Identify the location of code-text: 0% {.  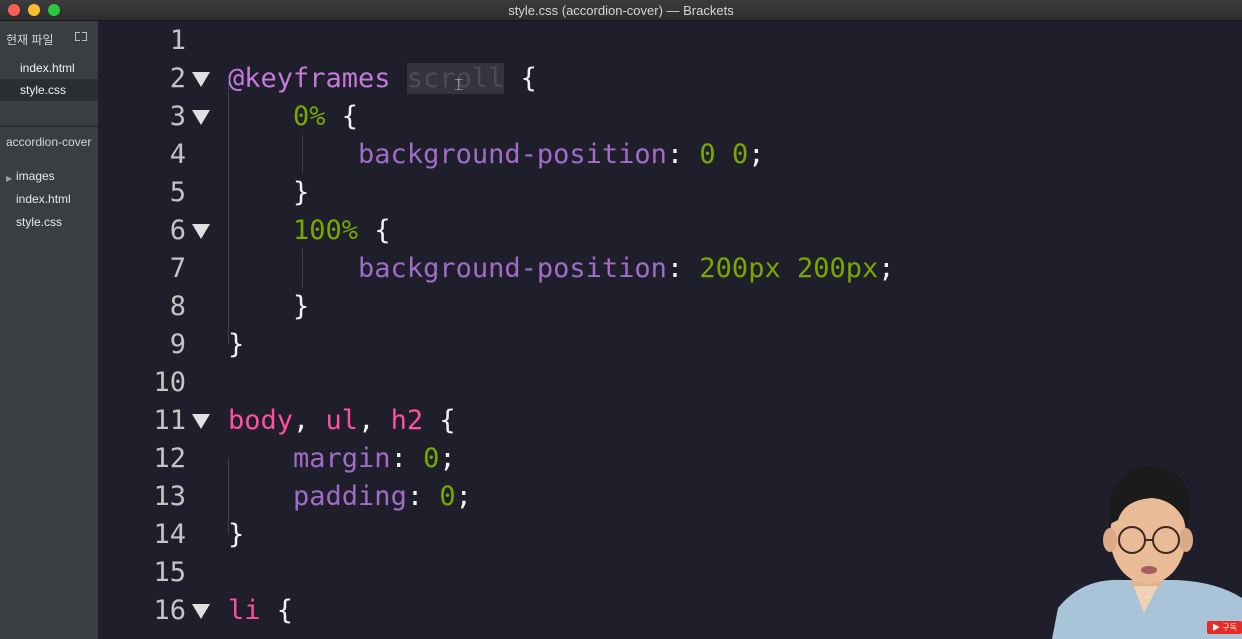
(293, 117).